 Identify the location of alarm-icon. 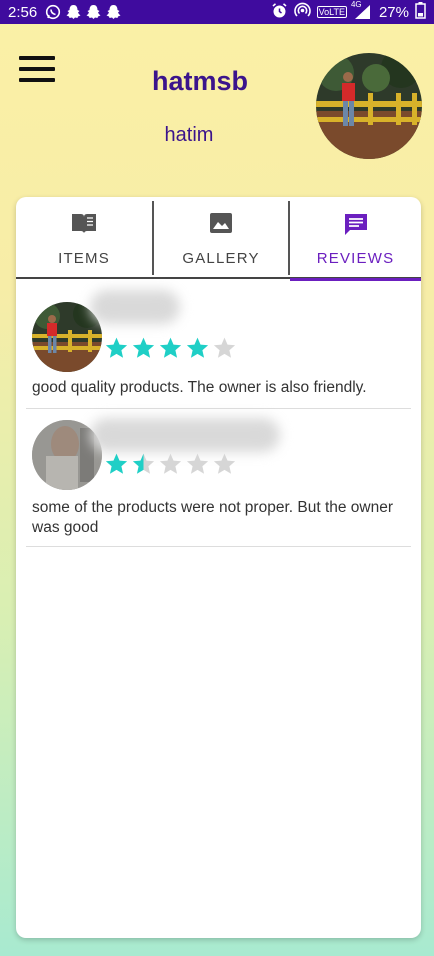
(279, 12).